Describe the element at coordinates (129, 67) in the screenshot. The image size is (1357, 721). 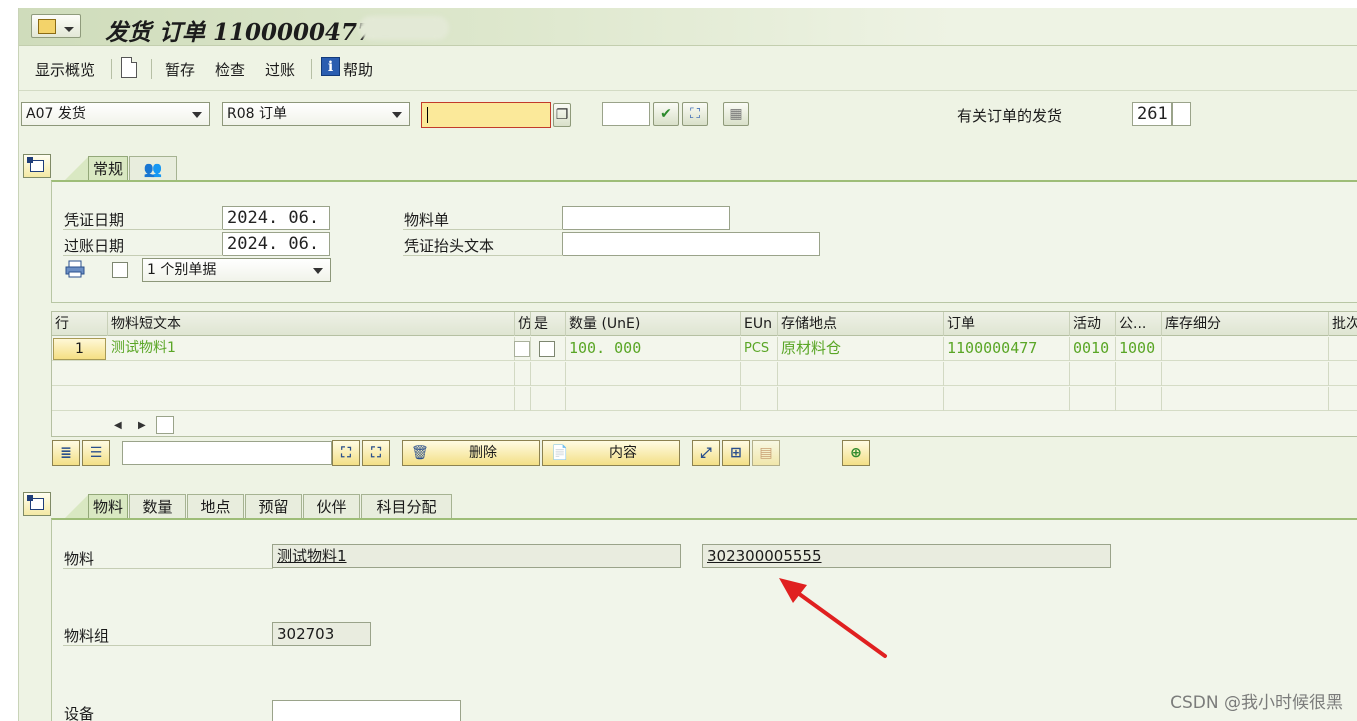
I see `new-document-icon` at that location.